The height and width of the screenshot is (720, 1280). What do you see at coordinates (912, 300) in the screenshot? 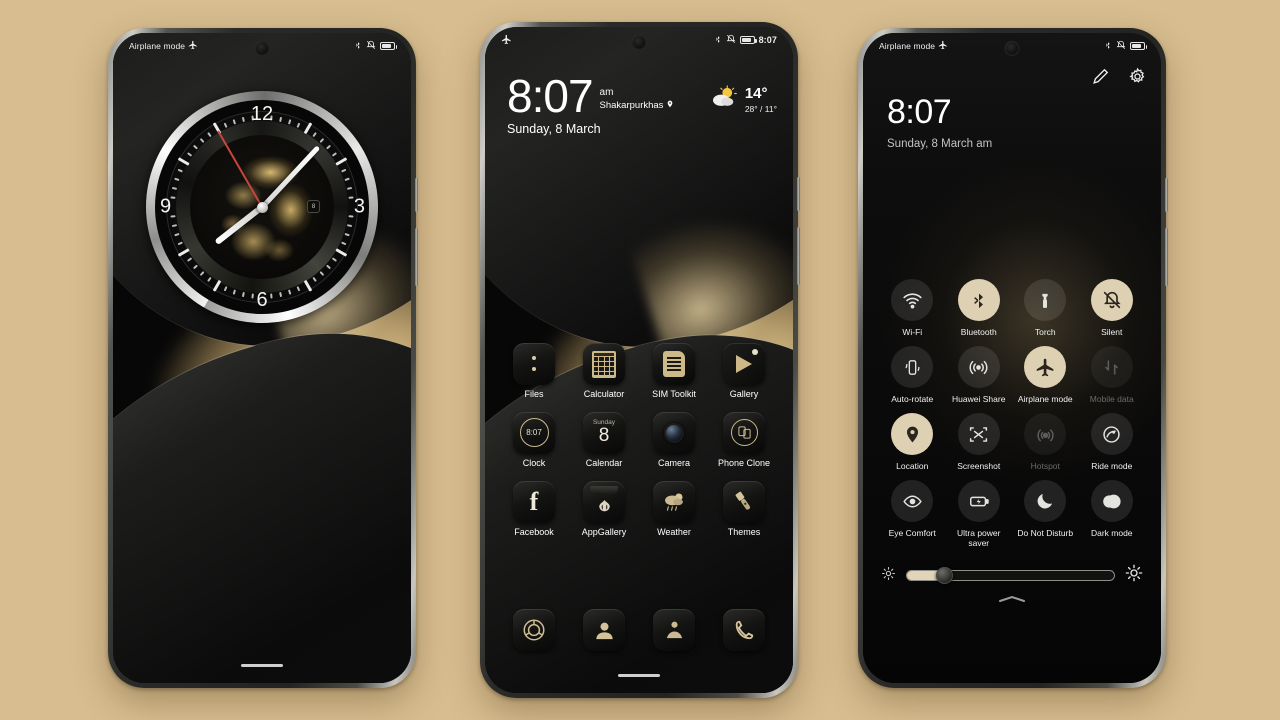
I see `wifi-icon` at bounding box center [912, 300].